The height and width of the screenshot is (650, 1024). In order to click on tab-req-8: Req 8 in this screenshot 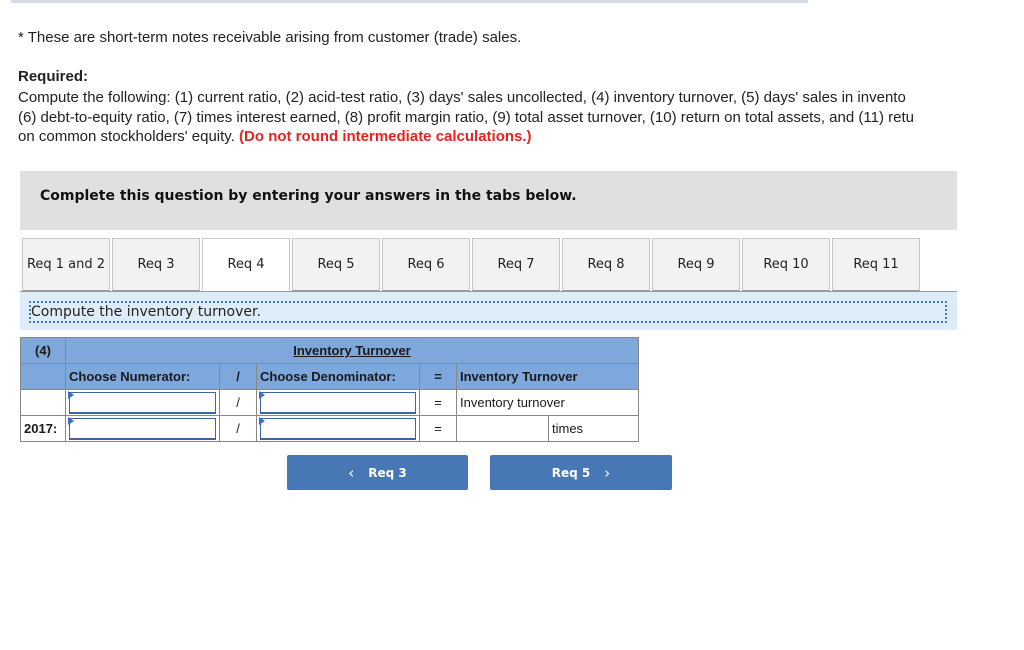, I will do `click(606, 264)`.